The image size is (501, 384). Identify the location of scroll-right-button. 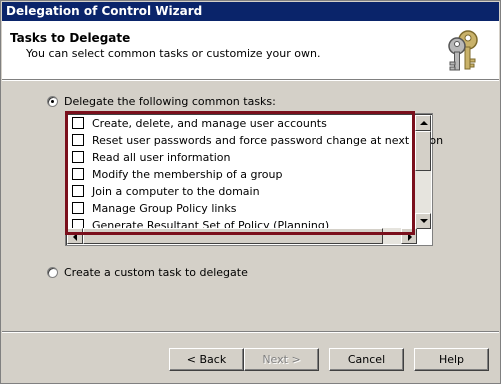
(409, 236).